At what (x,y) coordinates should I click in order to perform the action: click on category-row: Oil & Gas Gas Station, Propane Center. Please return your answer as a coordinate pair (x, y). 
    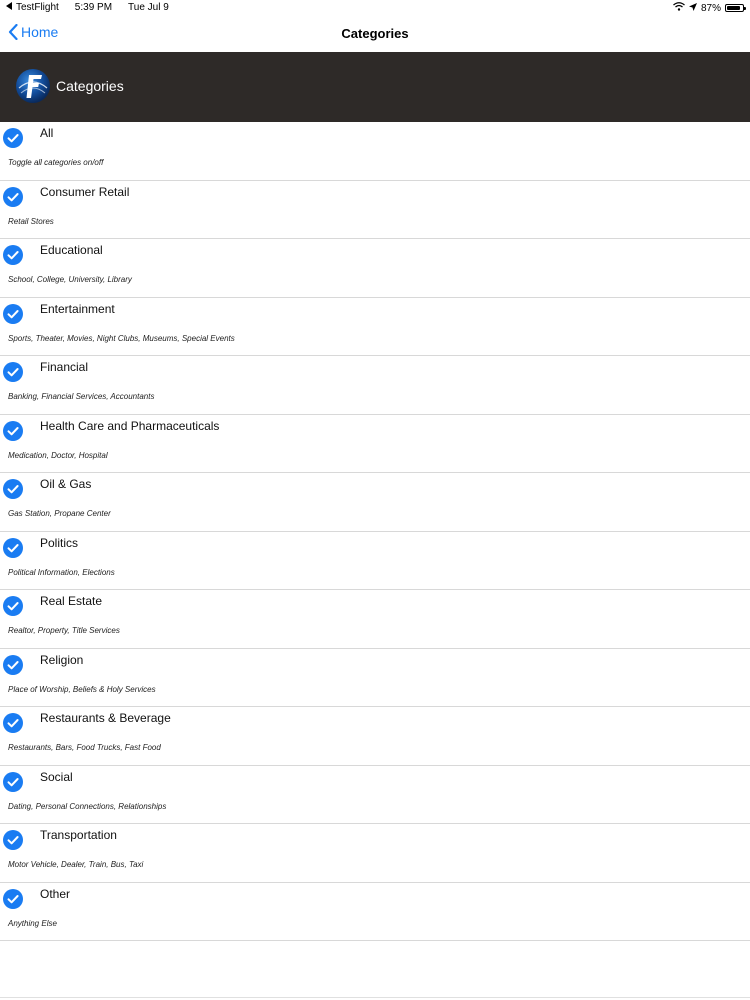
    Looking at the image, I should click on (375, 502).